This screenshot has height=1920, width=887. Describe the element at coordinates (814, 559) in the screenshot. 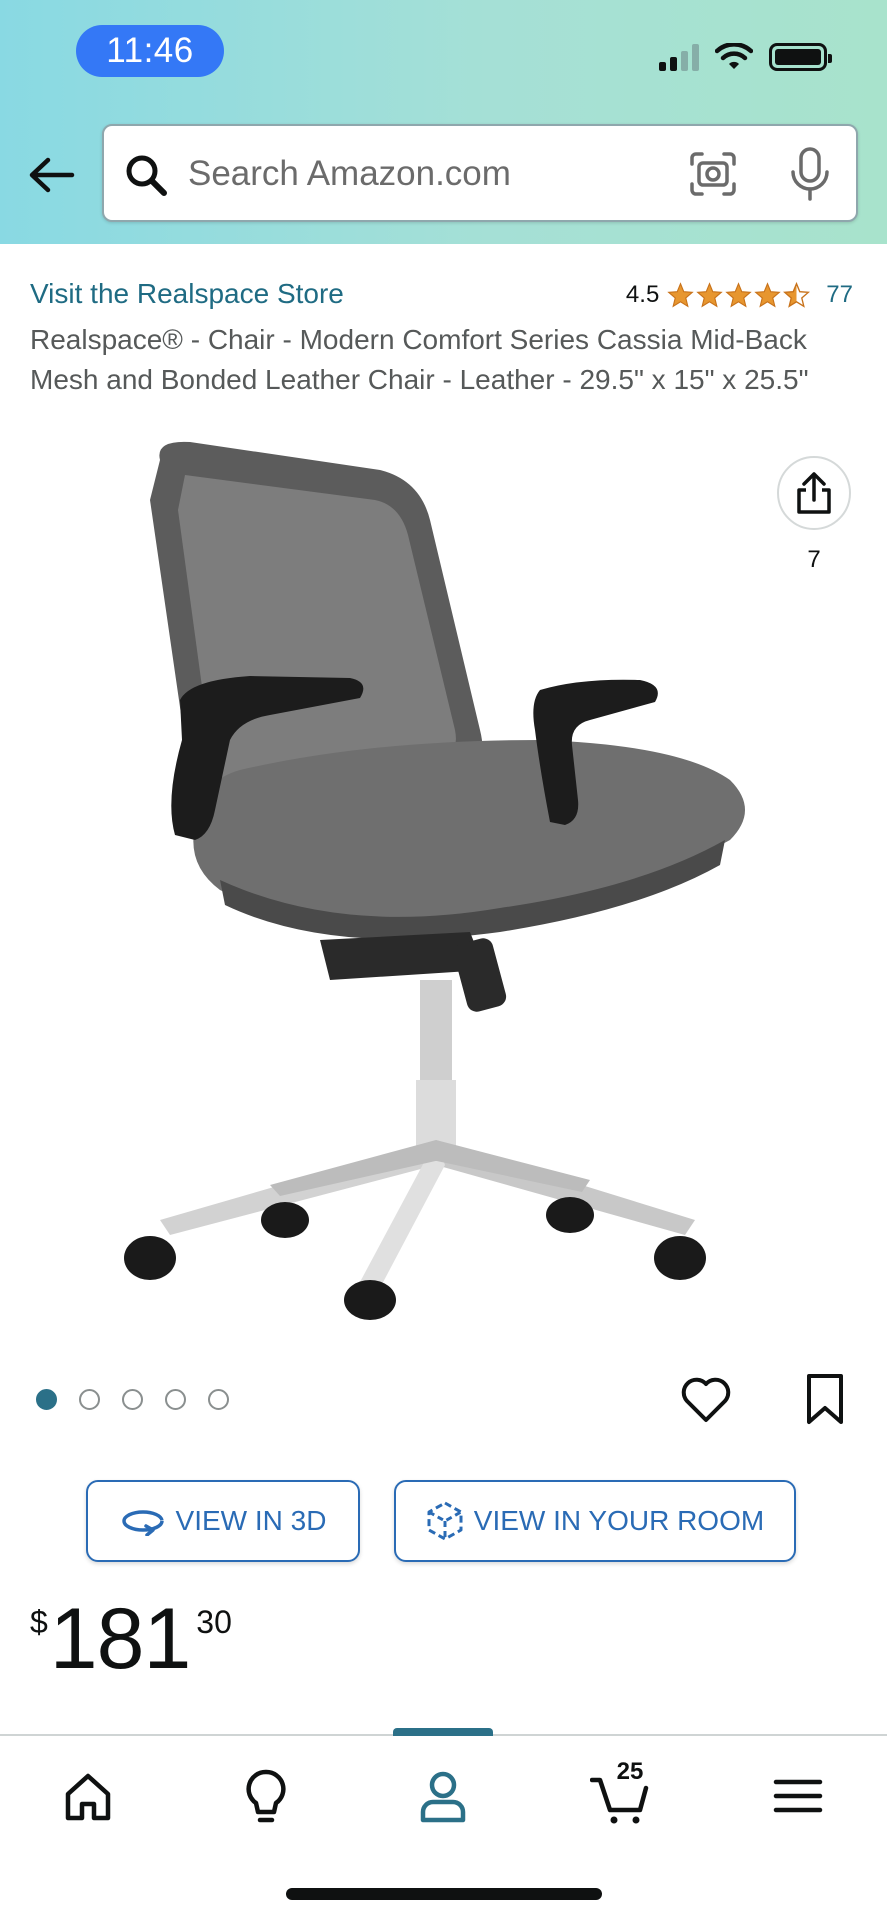

I see `share-count: 7` at that location.